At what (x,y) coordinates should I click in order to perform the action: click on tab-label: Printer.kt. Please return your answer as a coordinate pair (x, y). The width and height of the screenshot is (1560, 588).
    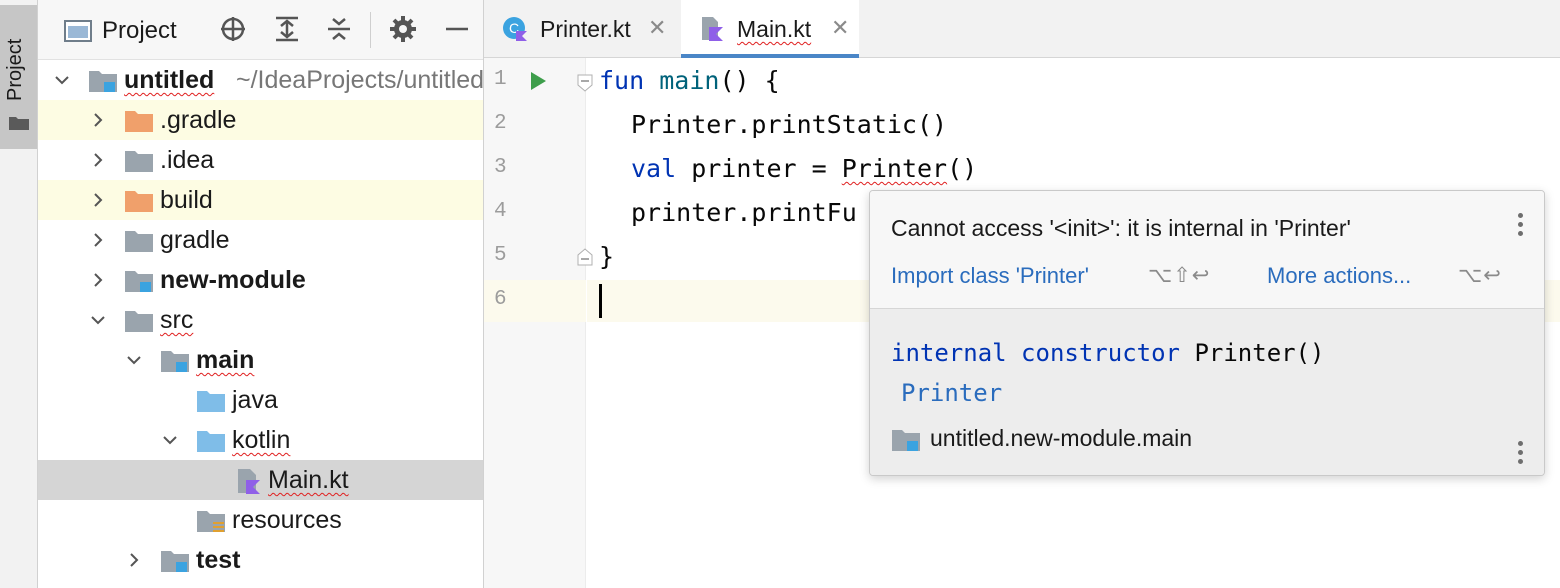
    Looking at the image, I should click on (585, 29).